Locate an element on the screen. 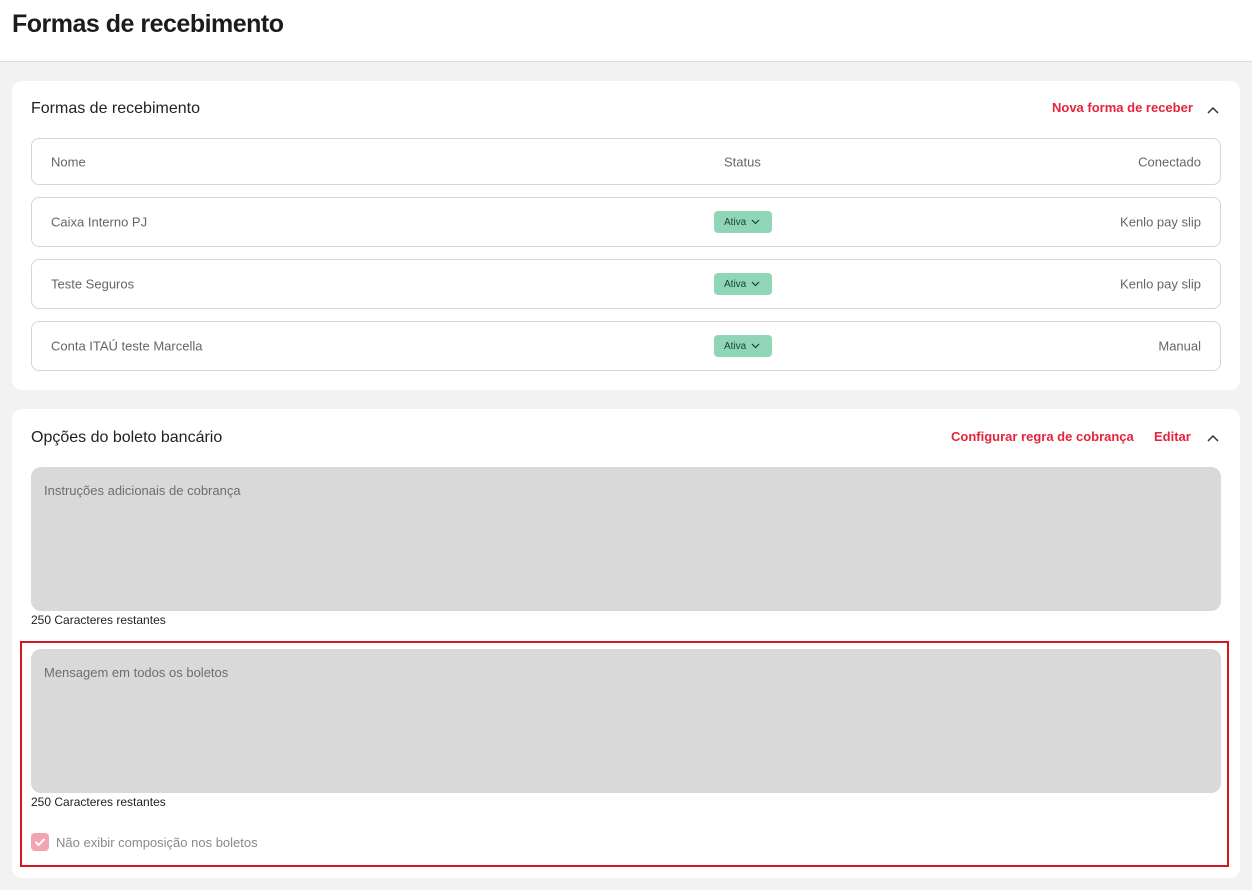 The height and width of the screenshot is (890, 1252). configure-billing-rule-link: Configurar regra de cobrança is located at coordinates (1042, 436).